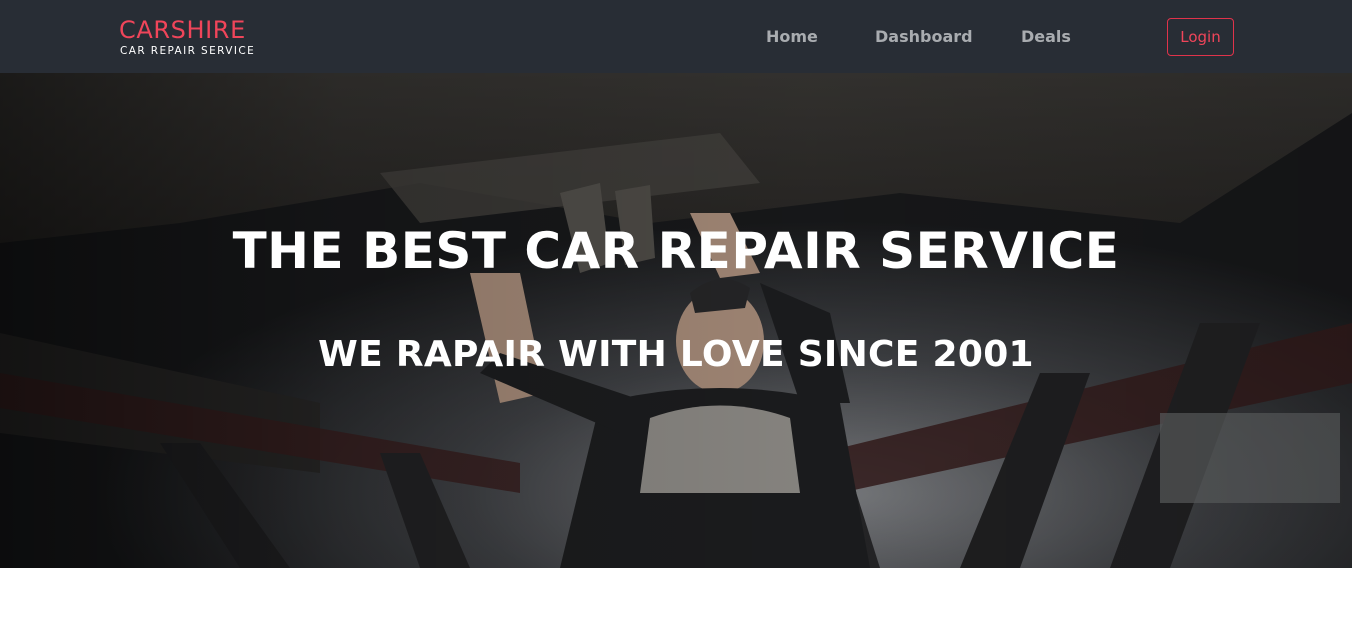 The width and height of the screenshot is (1352, 627). What do you see at coordinates (182, 30) in the screenshot?
I see `brand-name: CARSHIRE` at bounding box center [182, 30].